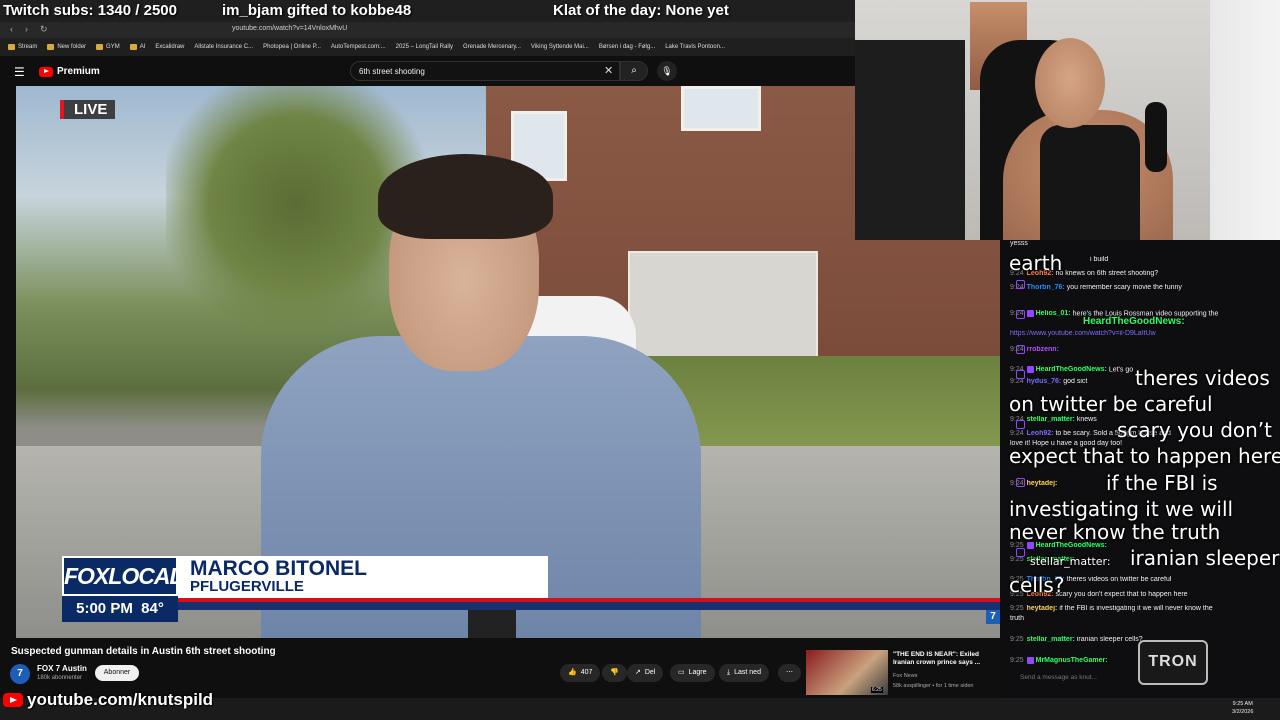  What do you see at coordinates (681, 672) in the screenshot?
I see `bookmark-icon: ▭` at bounding box center [681, 672].